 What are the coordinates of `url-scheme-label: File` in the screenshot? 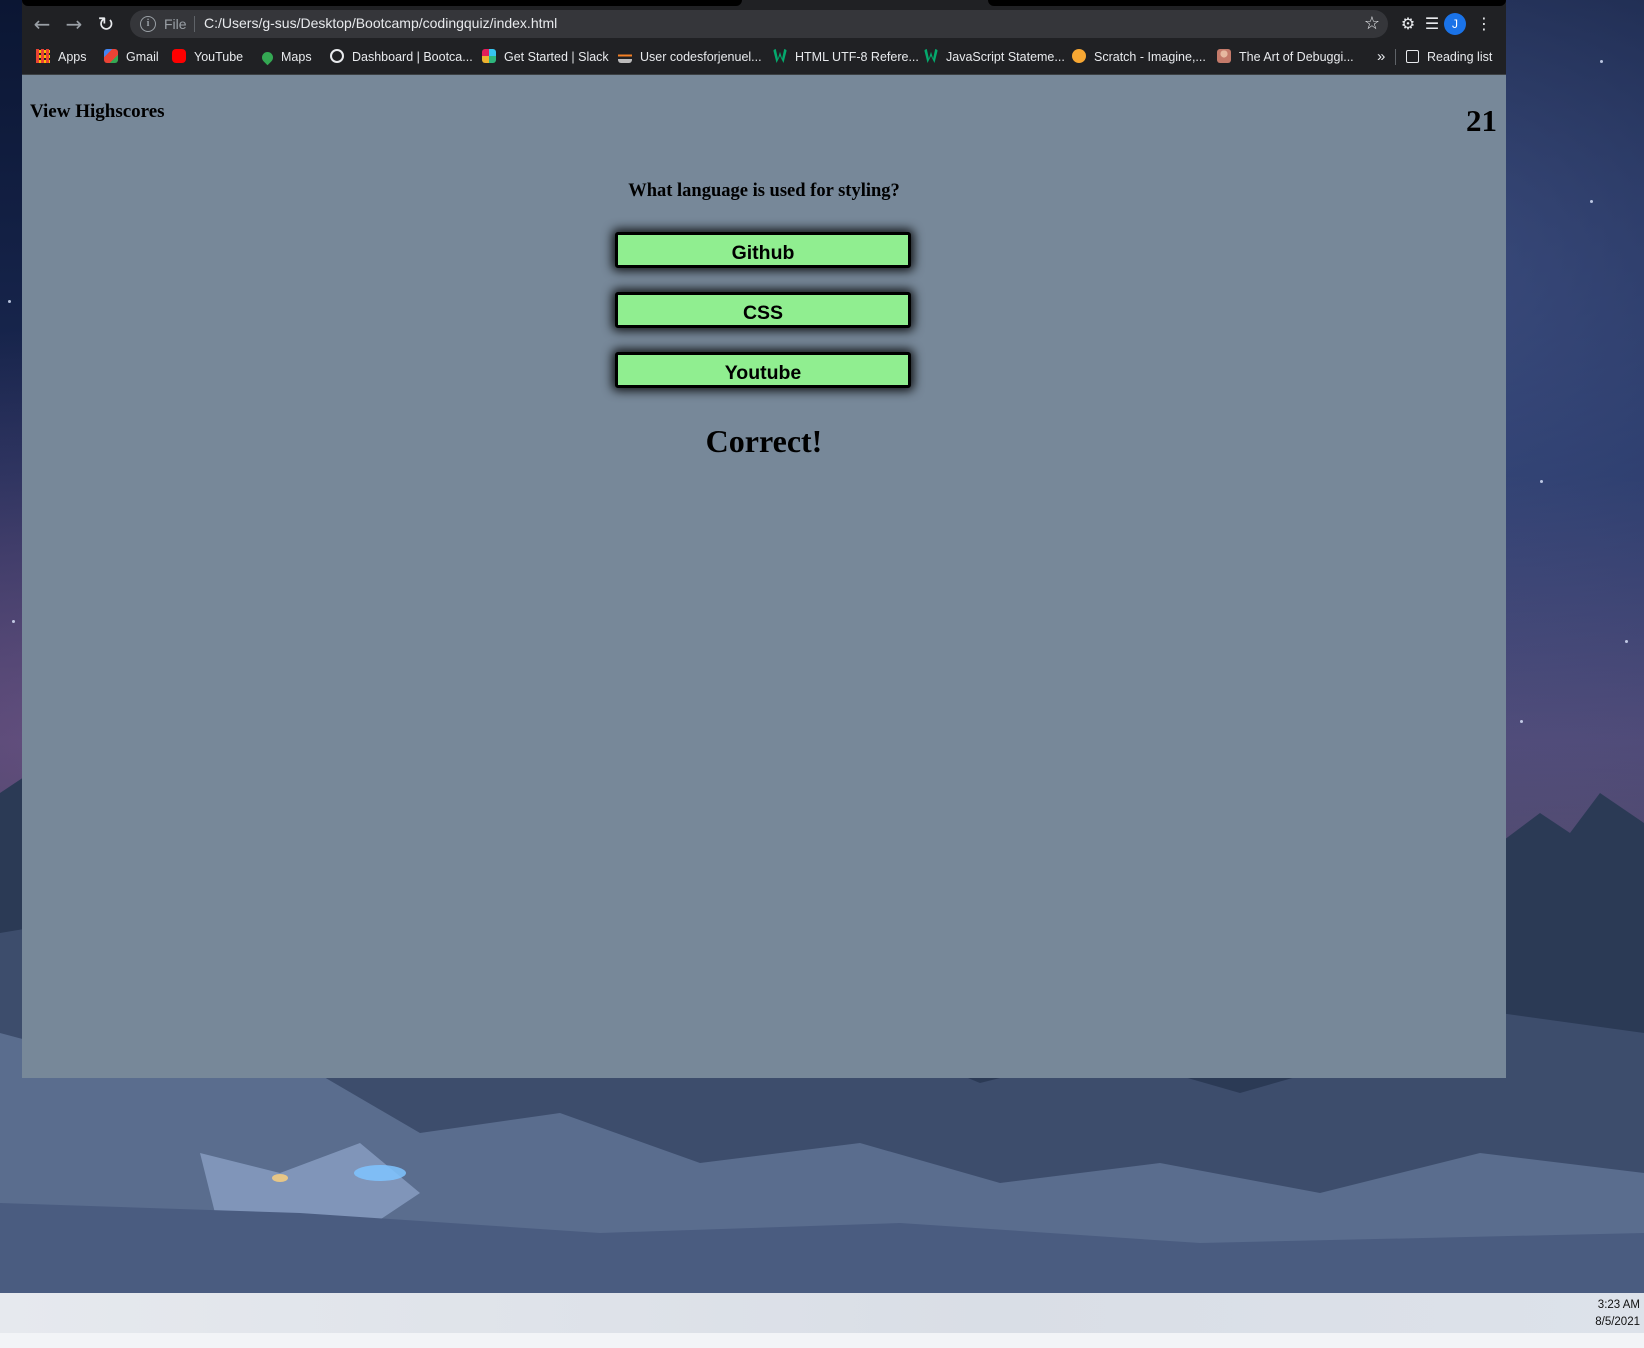 It's located at (175, 24).